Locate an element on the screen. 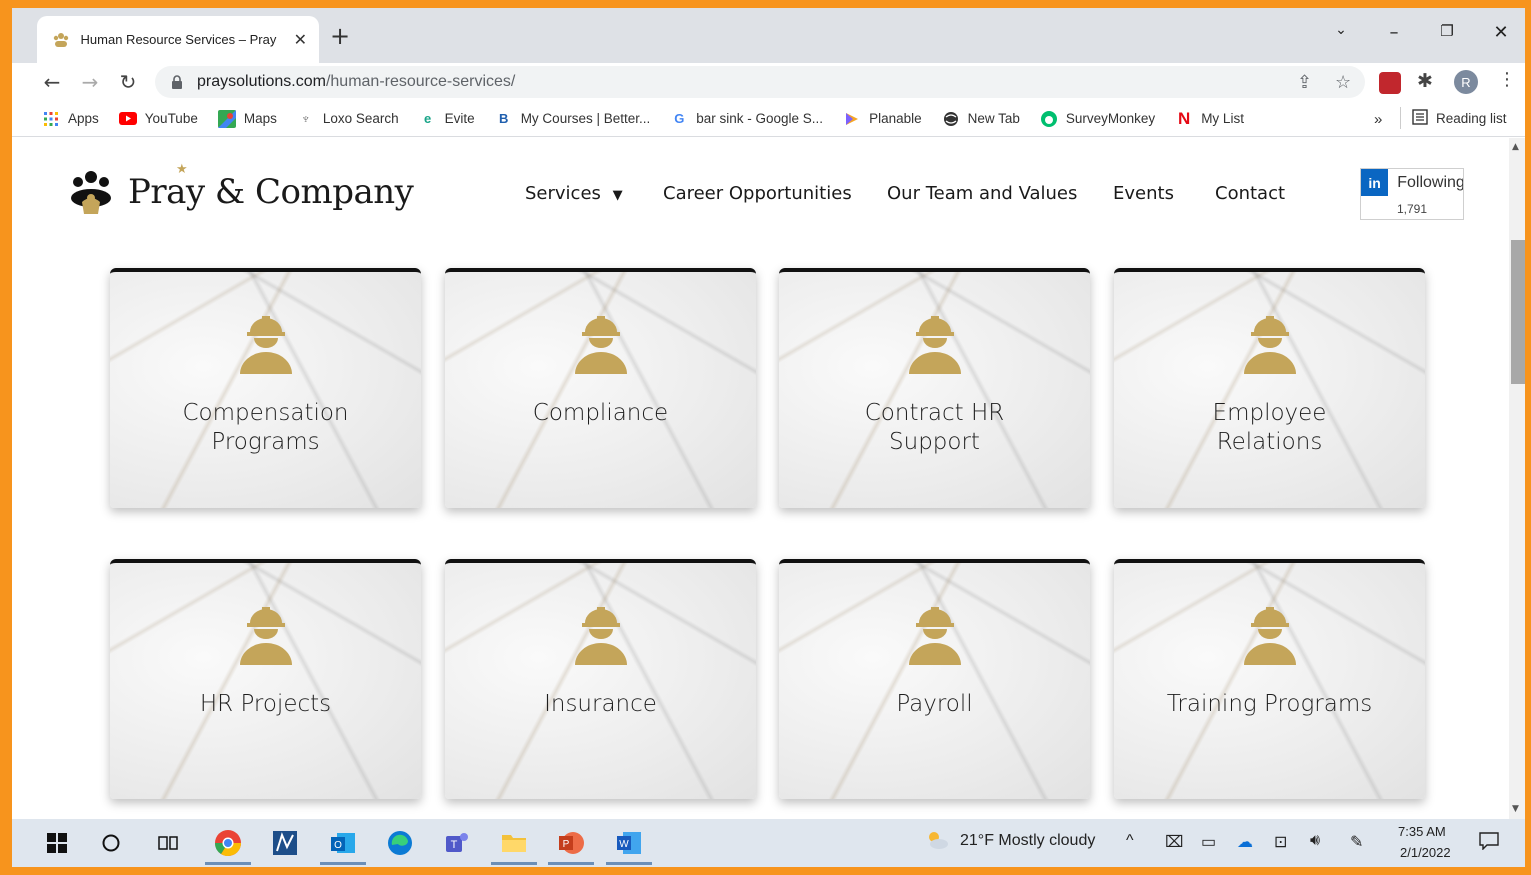 The height and width of the screenshot is (875, 1531). meet-now-icon: ⌧ is located at coordinates (1174, 842).